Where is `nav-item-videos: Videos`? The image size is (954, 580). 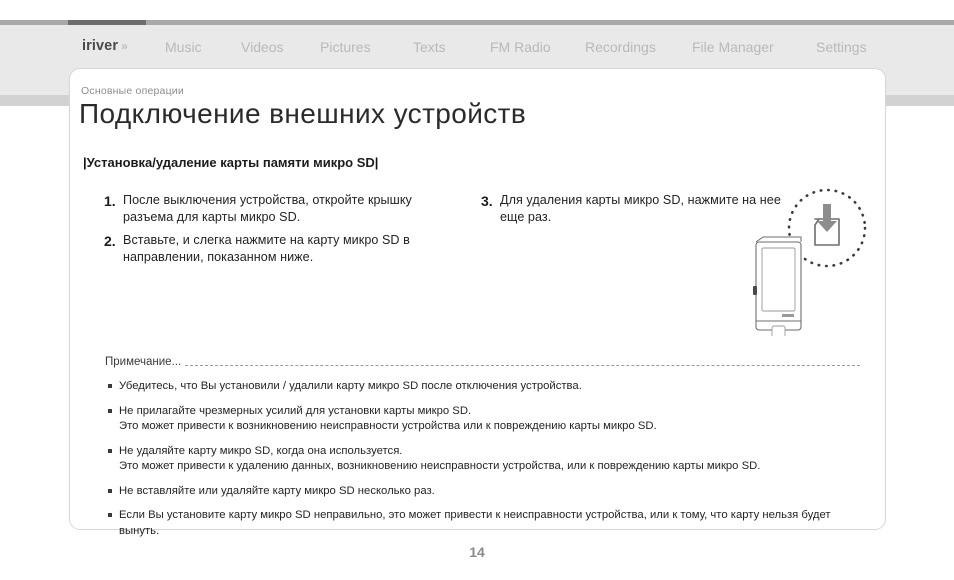
nav-item-videos: Videos is located at coordinates (262, 47).